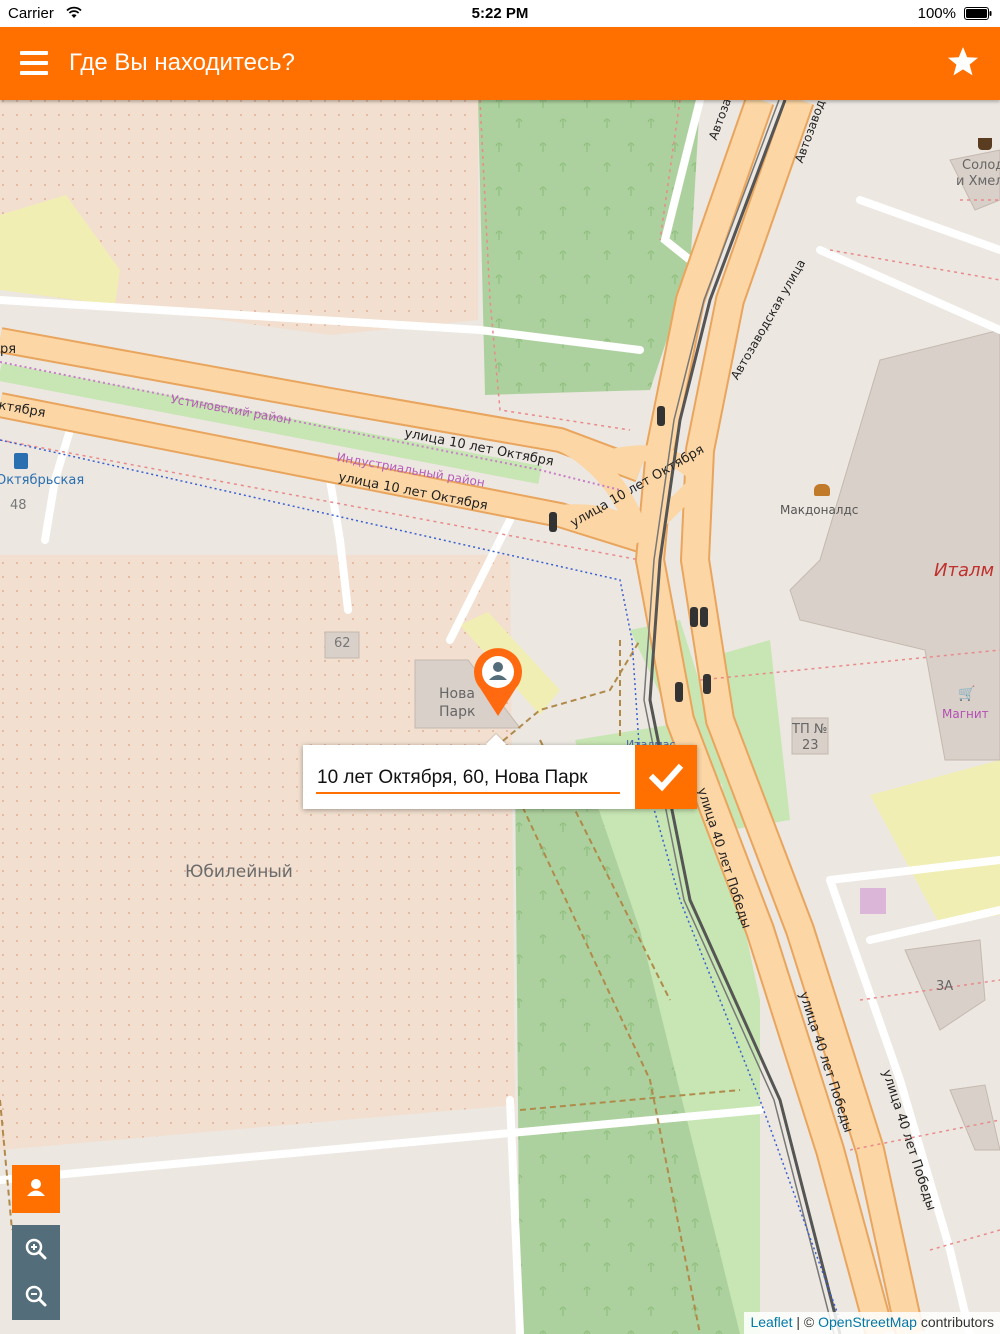  What do you see at coordinates (978, 181) in the screenshot?
I see `map-label-poi: и Хмел` at bounding box center [978, 181].